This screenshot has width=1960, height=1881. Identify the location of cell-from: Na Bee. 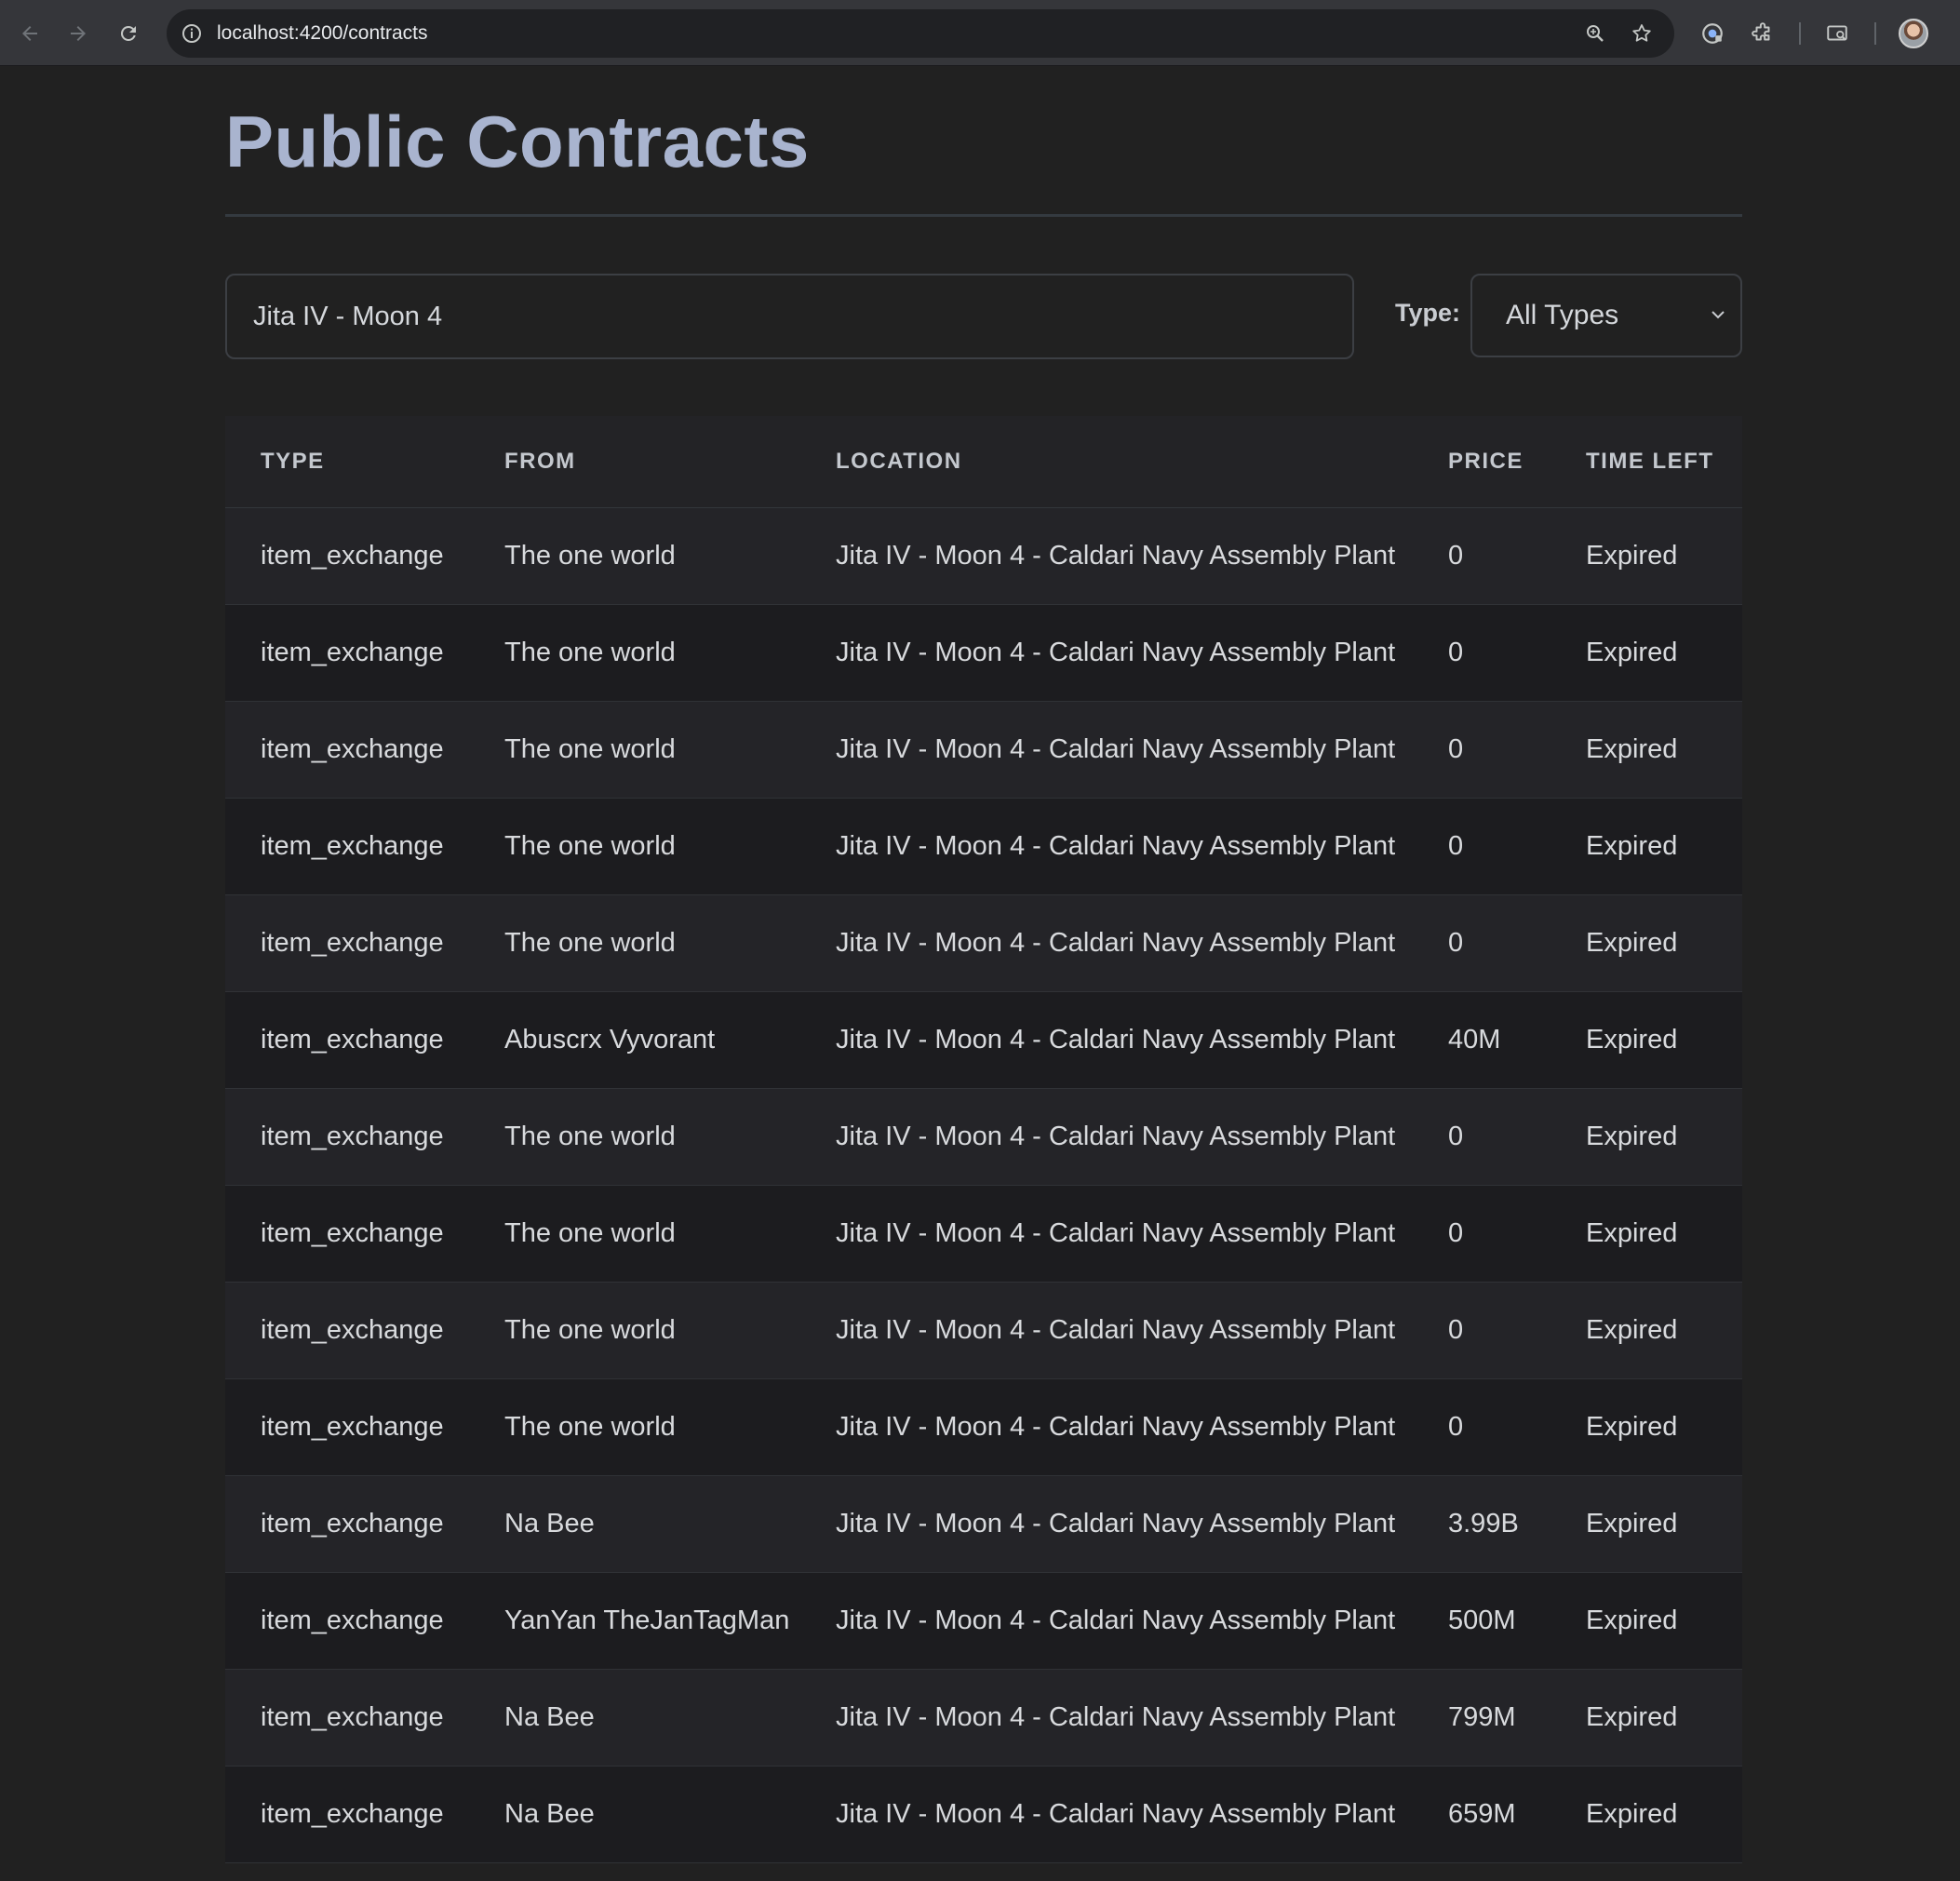
(670, 1718).